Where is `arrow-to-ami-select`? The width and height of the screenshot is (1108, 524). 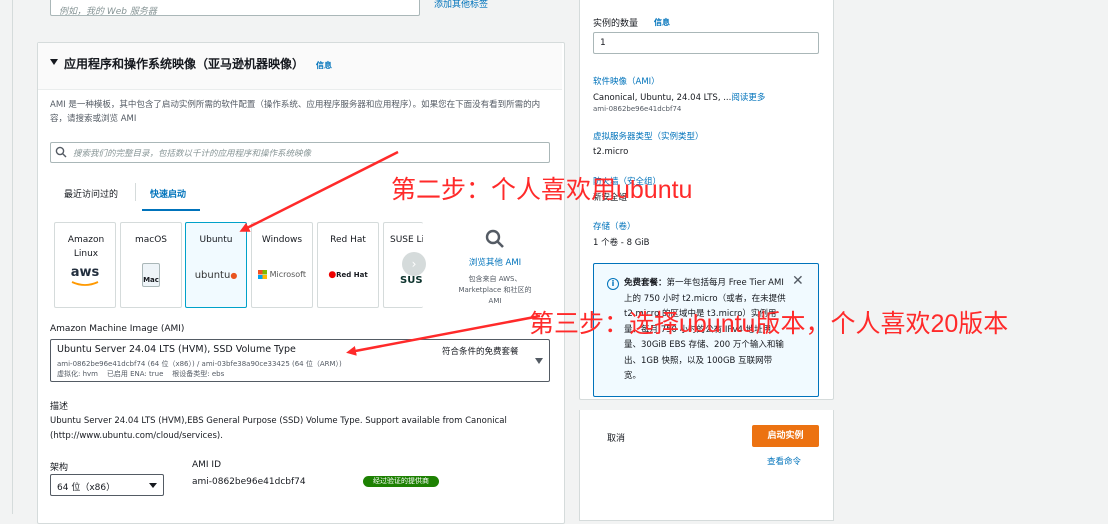
arrow-to-ami-select is located at coordinates (443, 335).